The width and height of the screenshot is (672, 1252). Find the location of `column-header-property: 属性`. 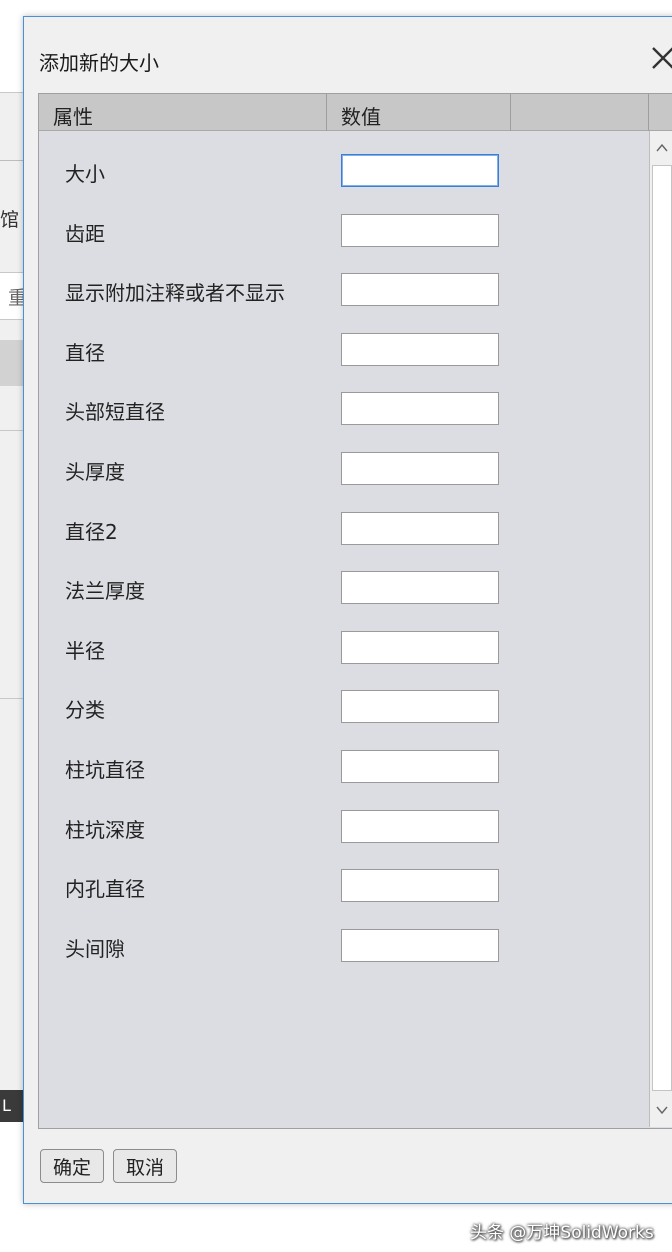

column-header-property: 属性 is located at coordinates (183, 112).